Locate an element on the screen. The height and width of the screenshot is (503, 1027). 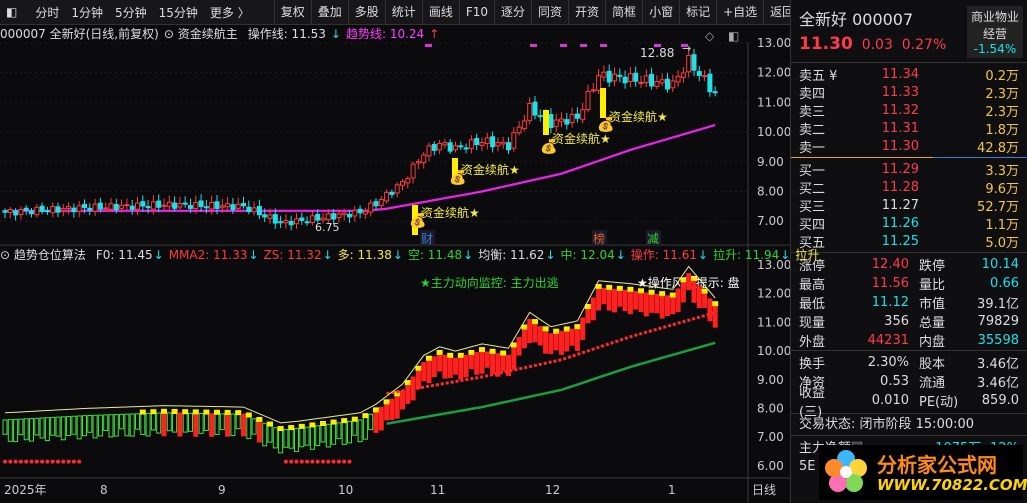
period-tab: 分时 is located at coordinates (47, 12).